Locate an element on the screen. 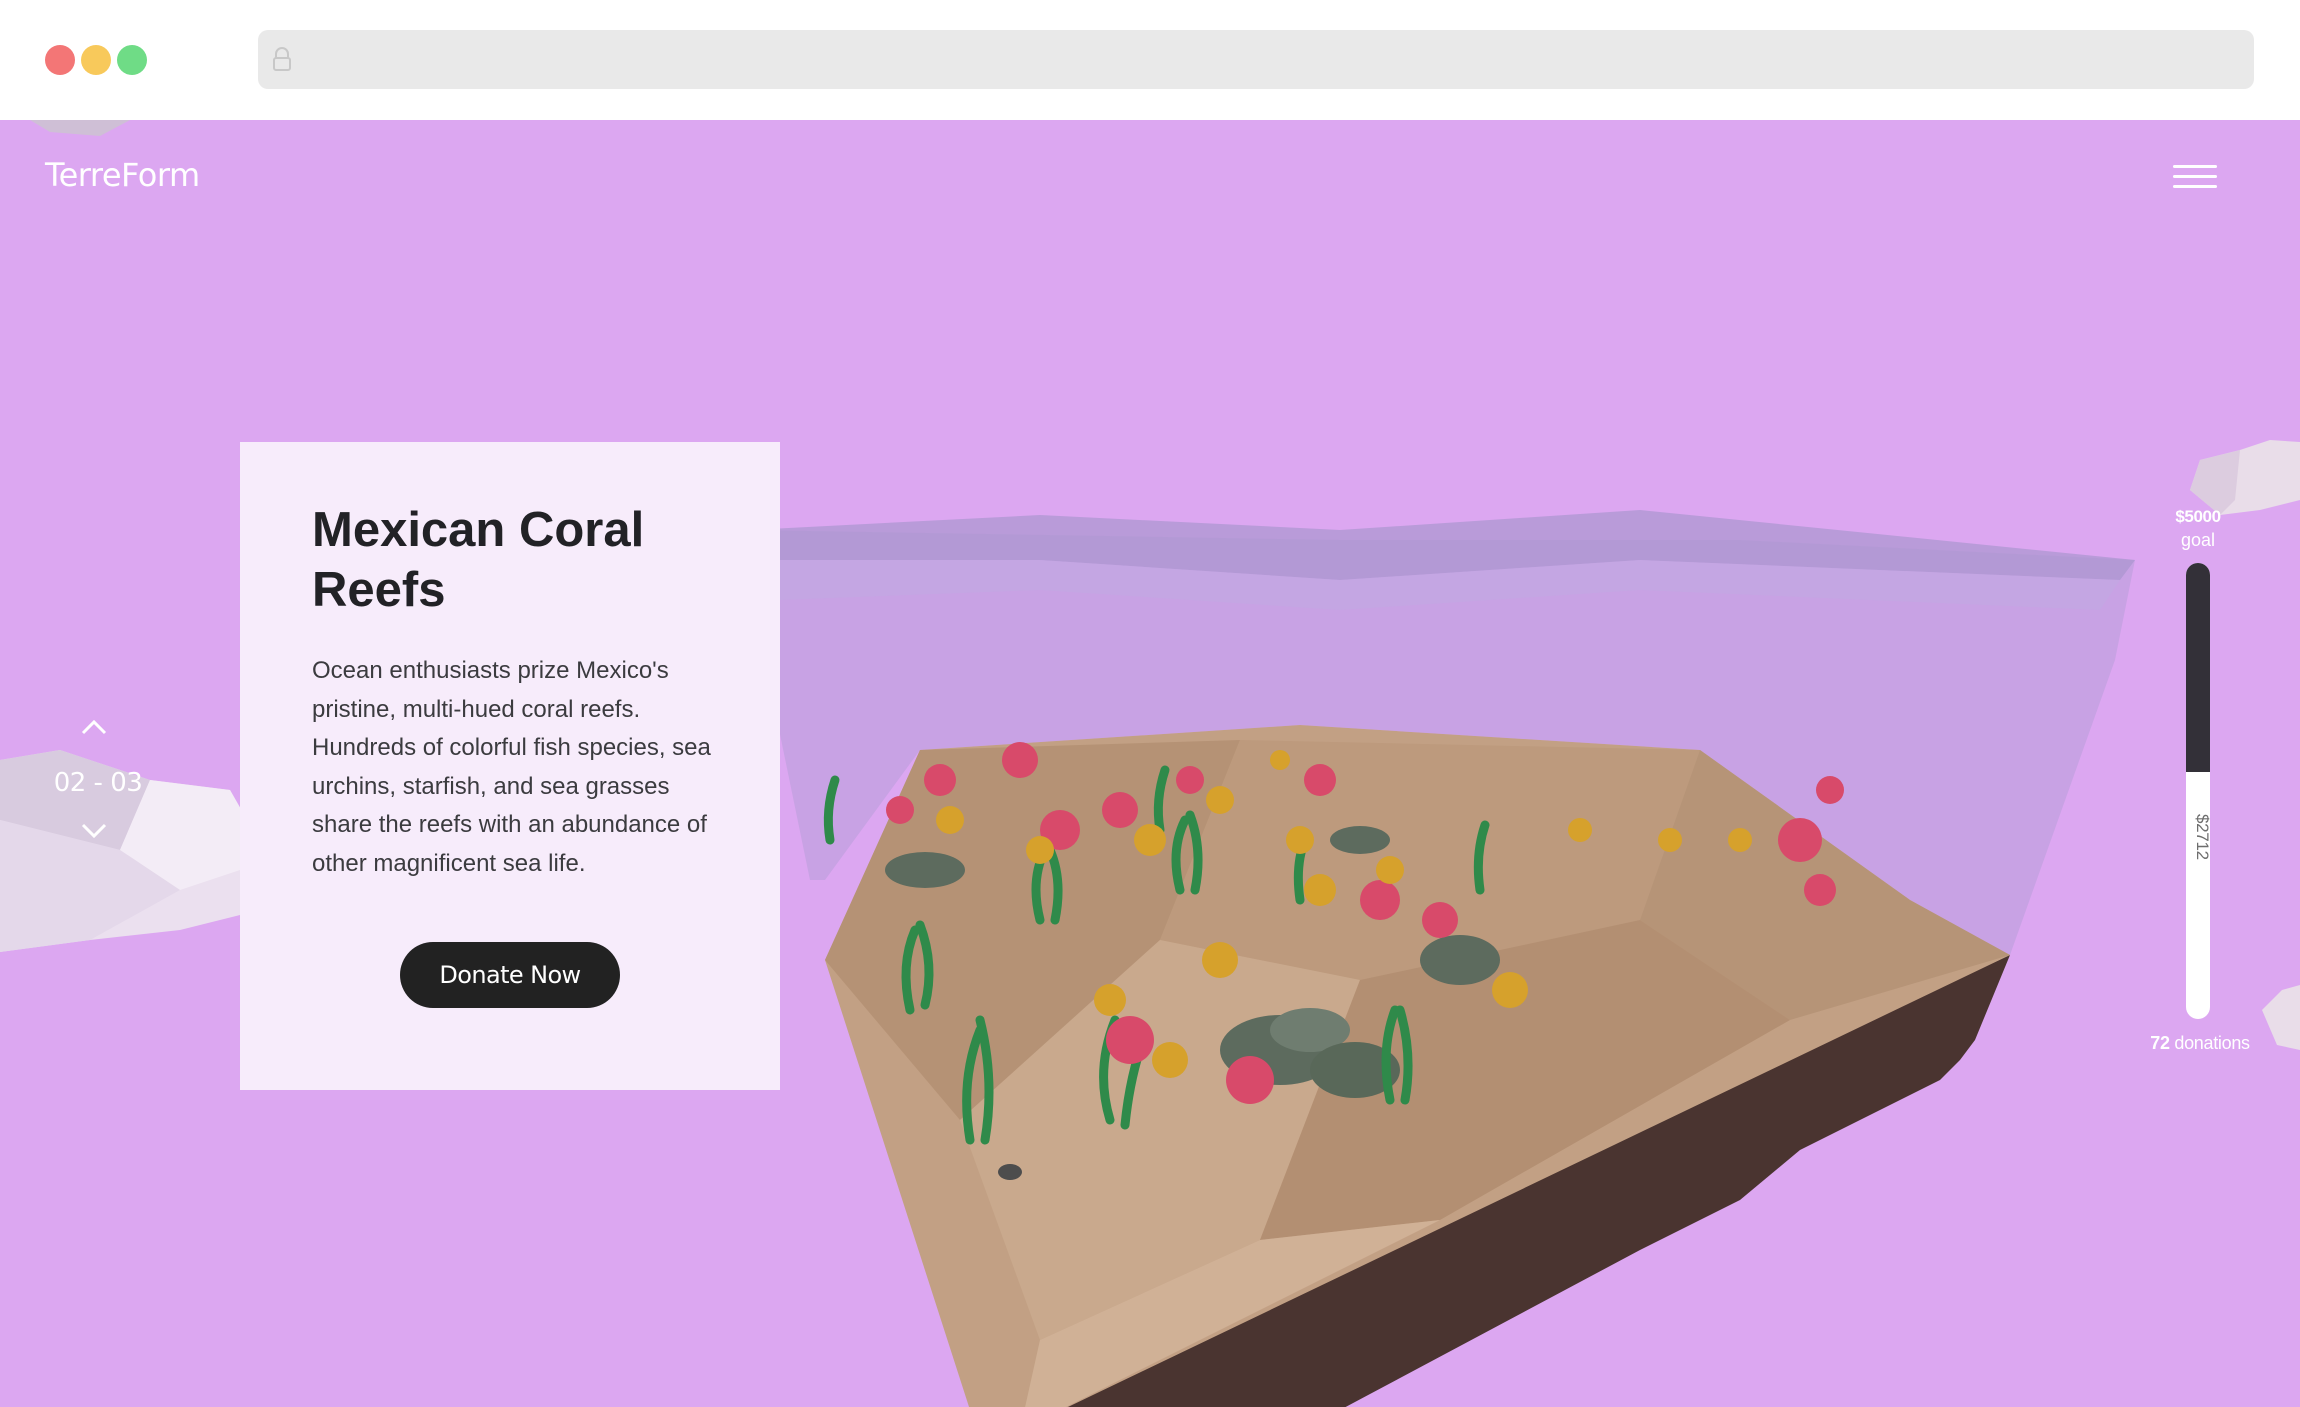  browser-toolbar is located at coordinates (1150, 60).